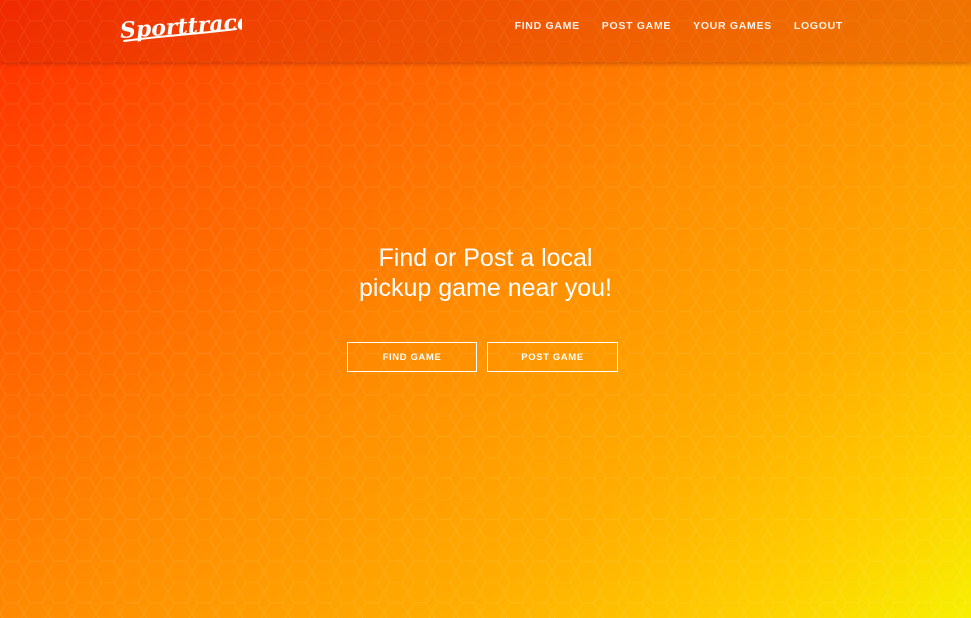  I want to click on nav-post-game: POST GAME, so click(636, 26).